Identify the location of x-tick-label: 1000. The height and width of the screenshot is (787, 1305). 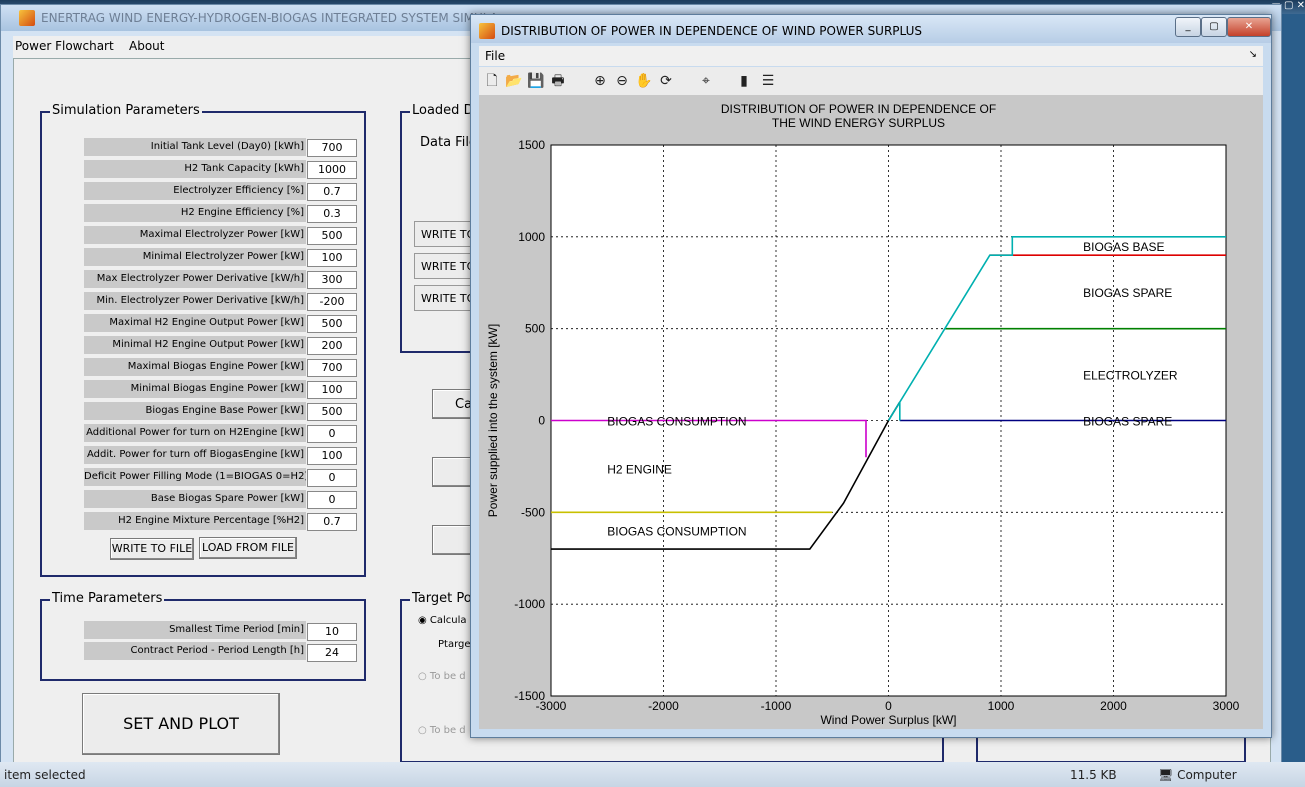
(1001, 706).